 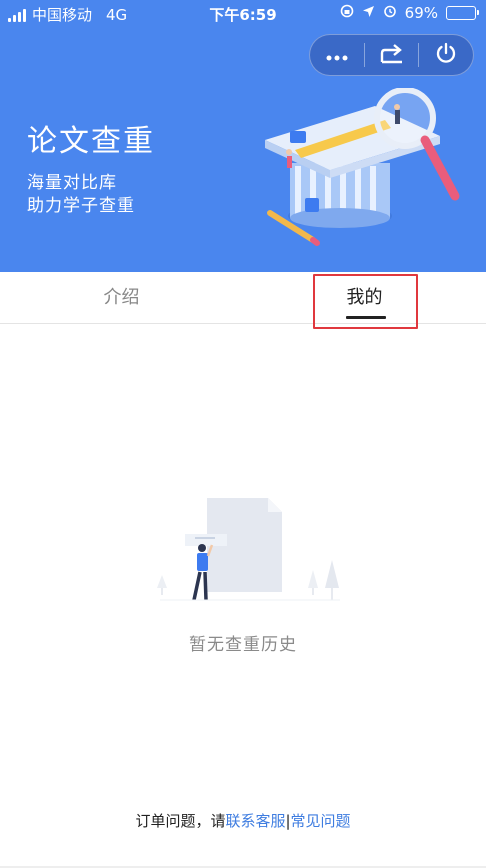 What do you see at coordinates (243, 14) in the screenshot?
I see `status-bar: 中国移动 4G 下午6:59 69%` at bounding box center [243, 14].